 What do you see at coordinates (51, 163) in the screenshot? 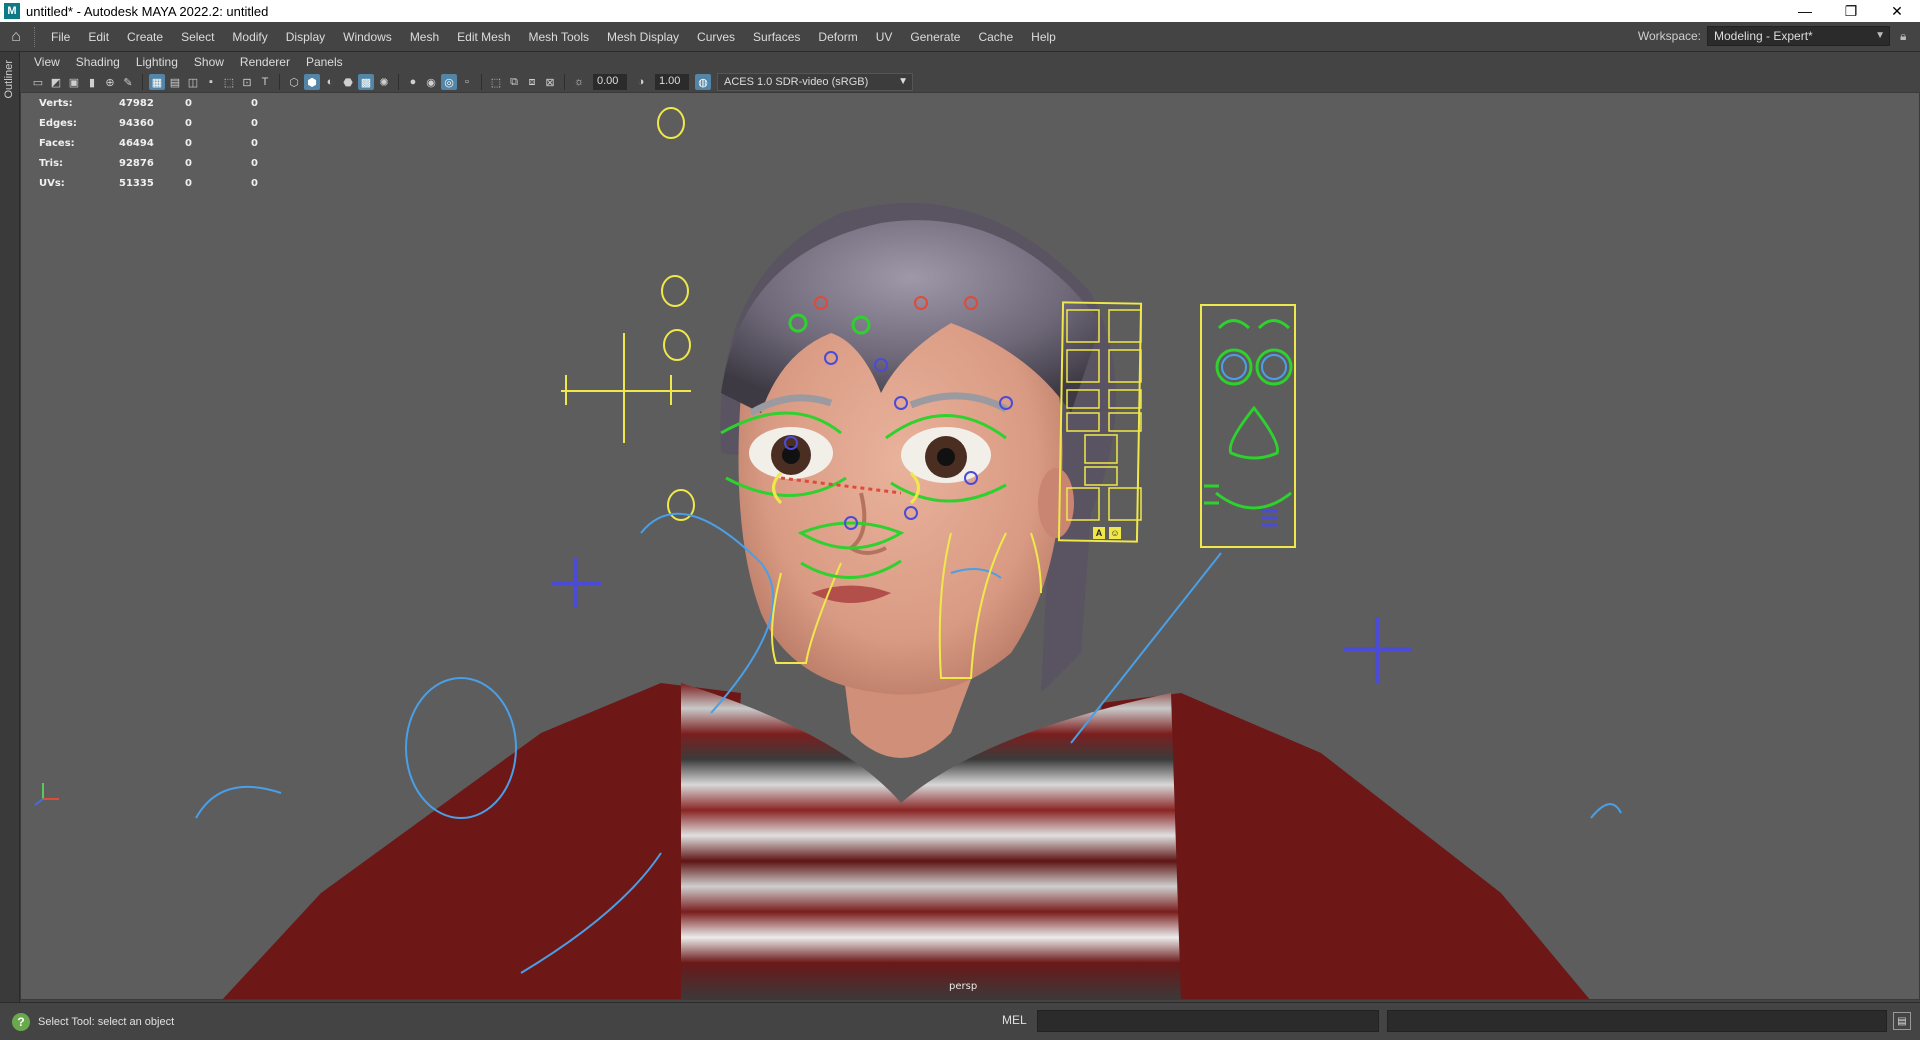
I see `hud-label: Tris:` at bounding box center [51, 163].